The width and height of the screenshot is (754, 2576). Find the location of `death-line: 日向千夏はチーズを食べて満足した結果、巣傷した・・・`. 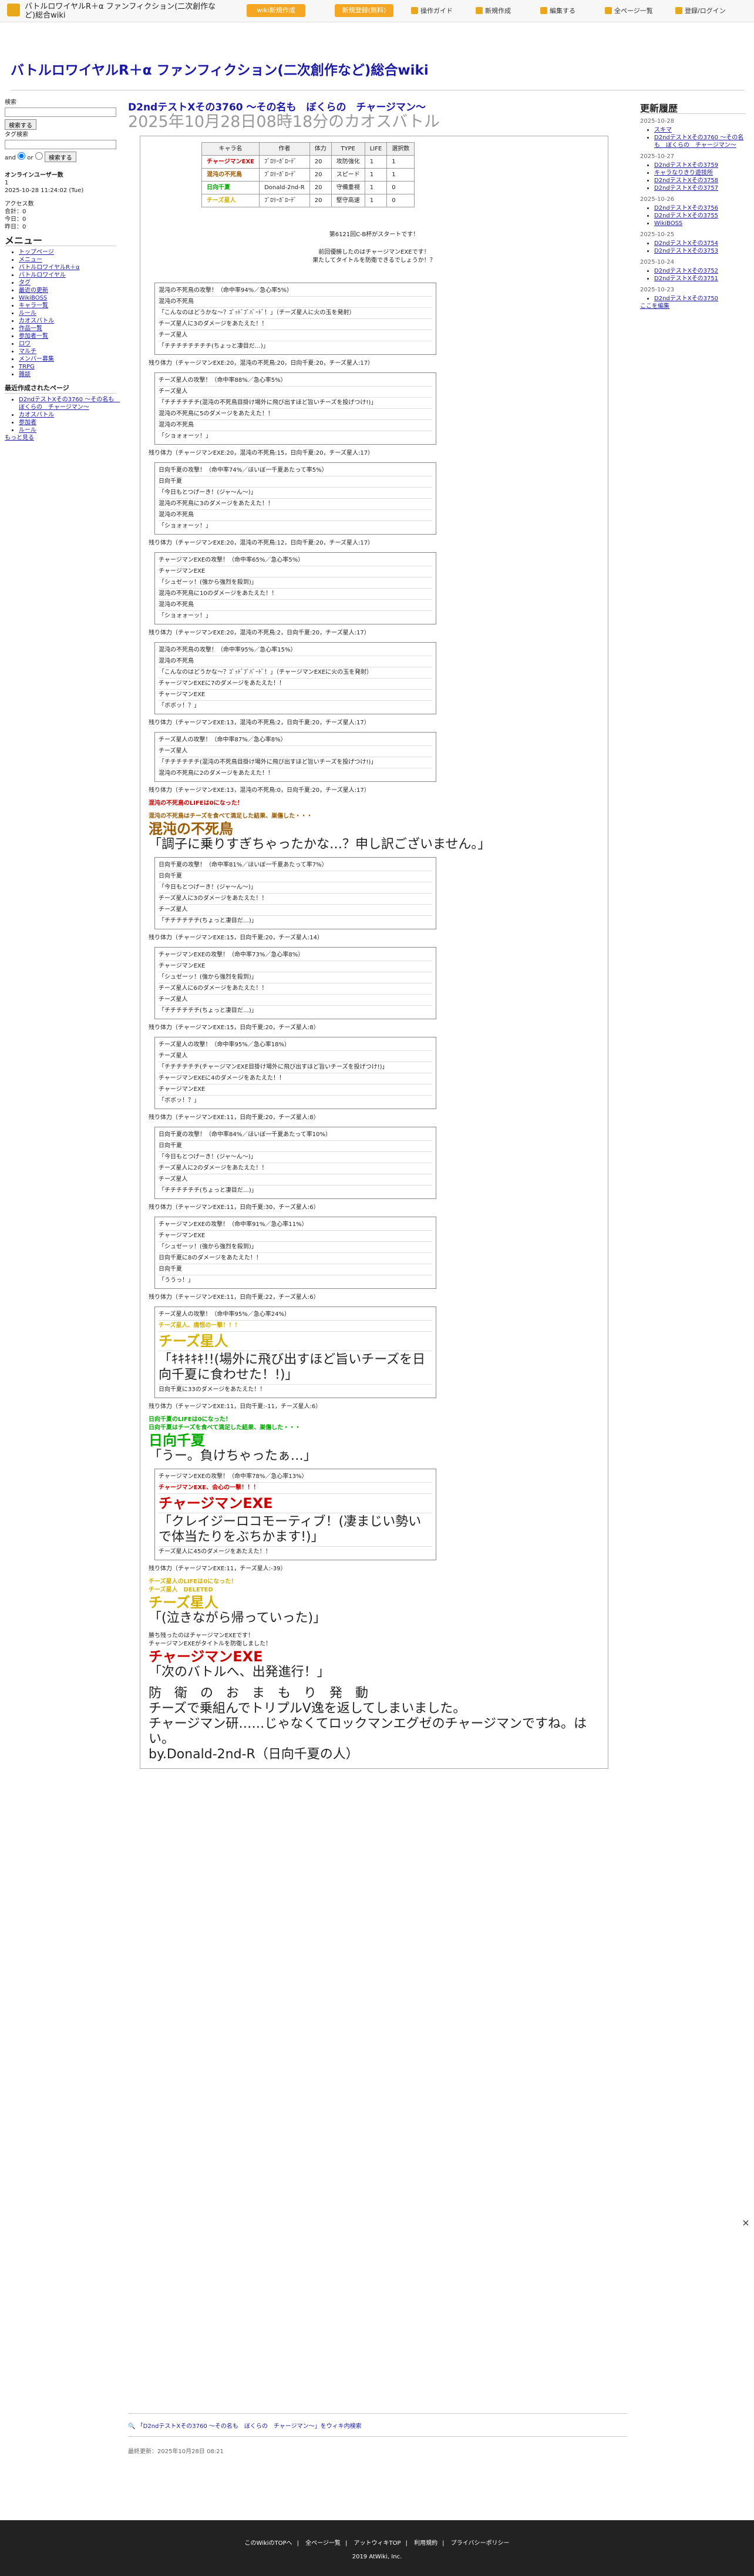

death-line: 日向千夏はチーズを食べて満足した結果、巣傷した・・・ is located at coordinates (225, 1428).